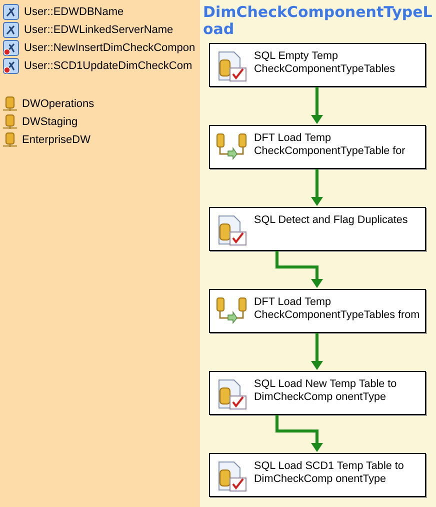 Image resolution: width=436 pixels, height=507 pixels. What do you see at coordinates (331, 220) in the screenshot?
I see `task-label: SQL Detect and Flag Duplicates` at bounding box center [331, 220].